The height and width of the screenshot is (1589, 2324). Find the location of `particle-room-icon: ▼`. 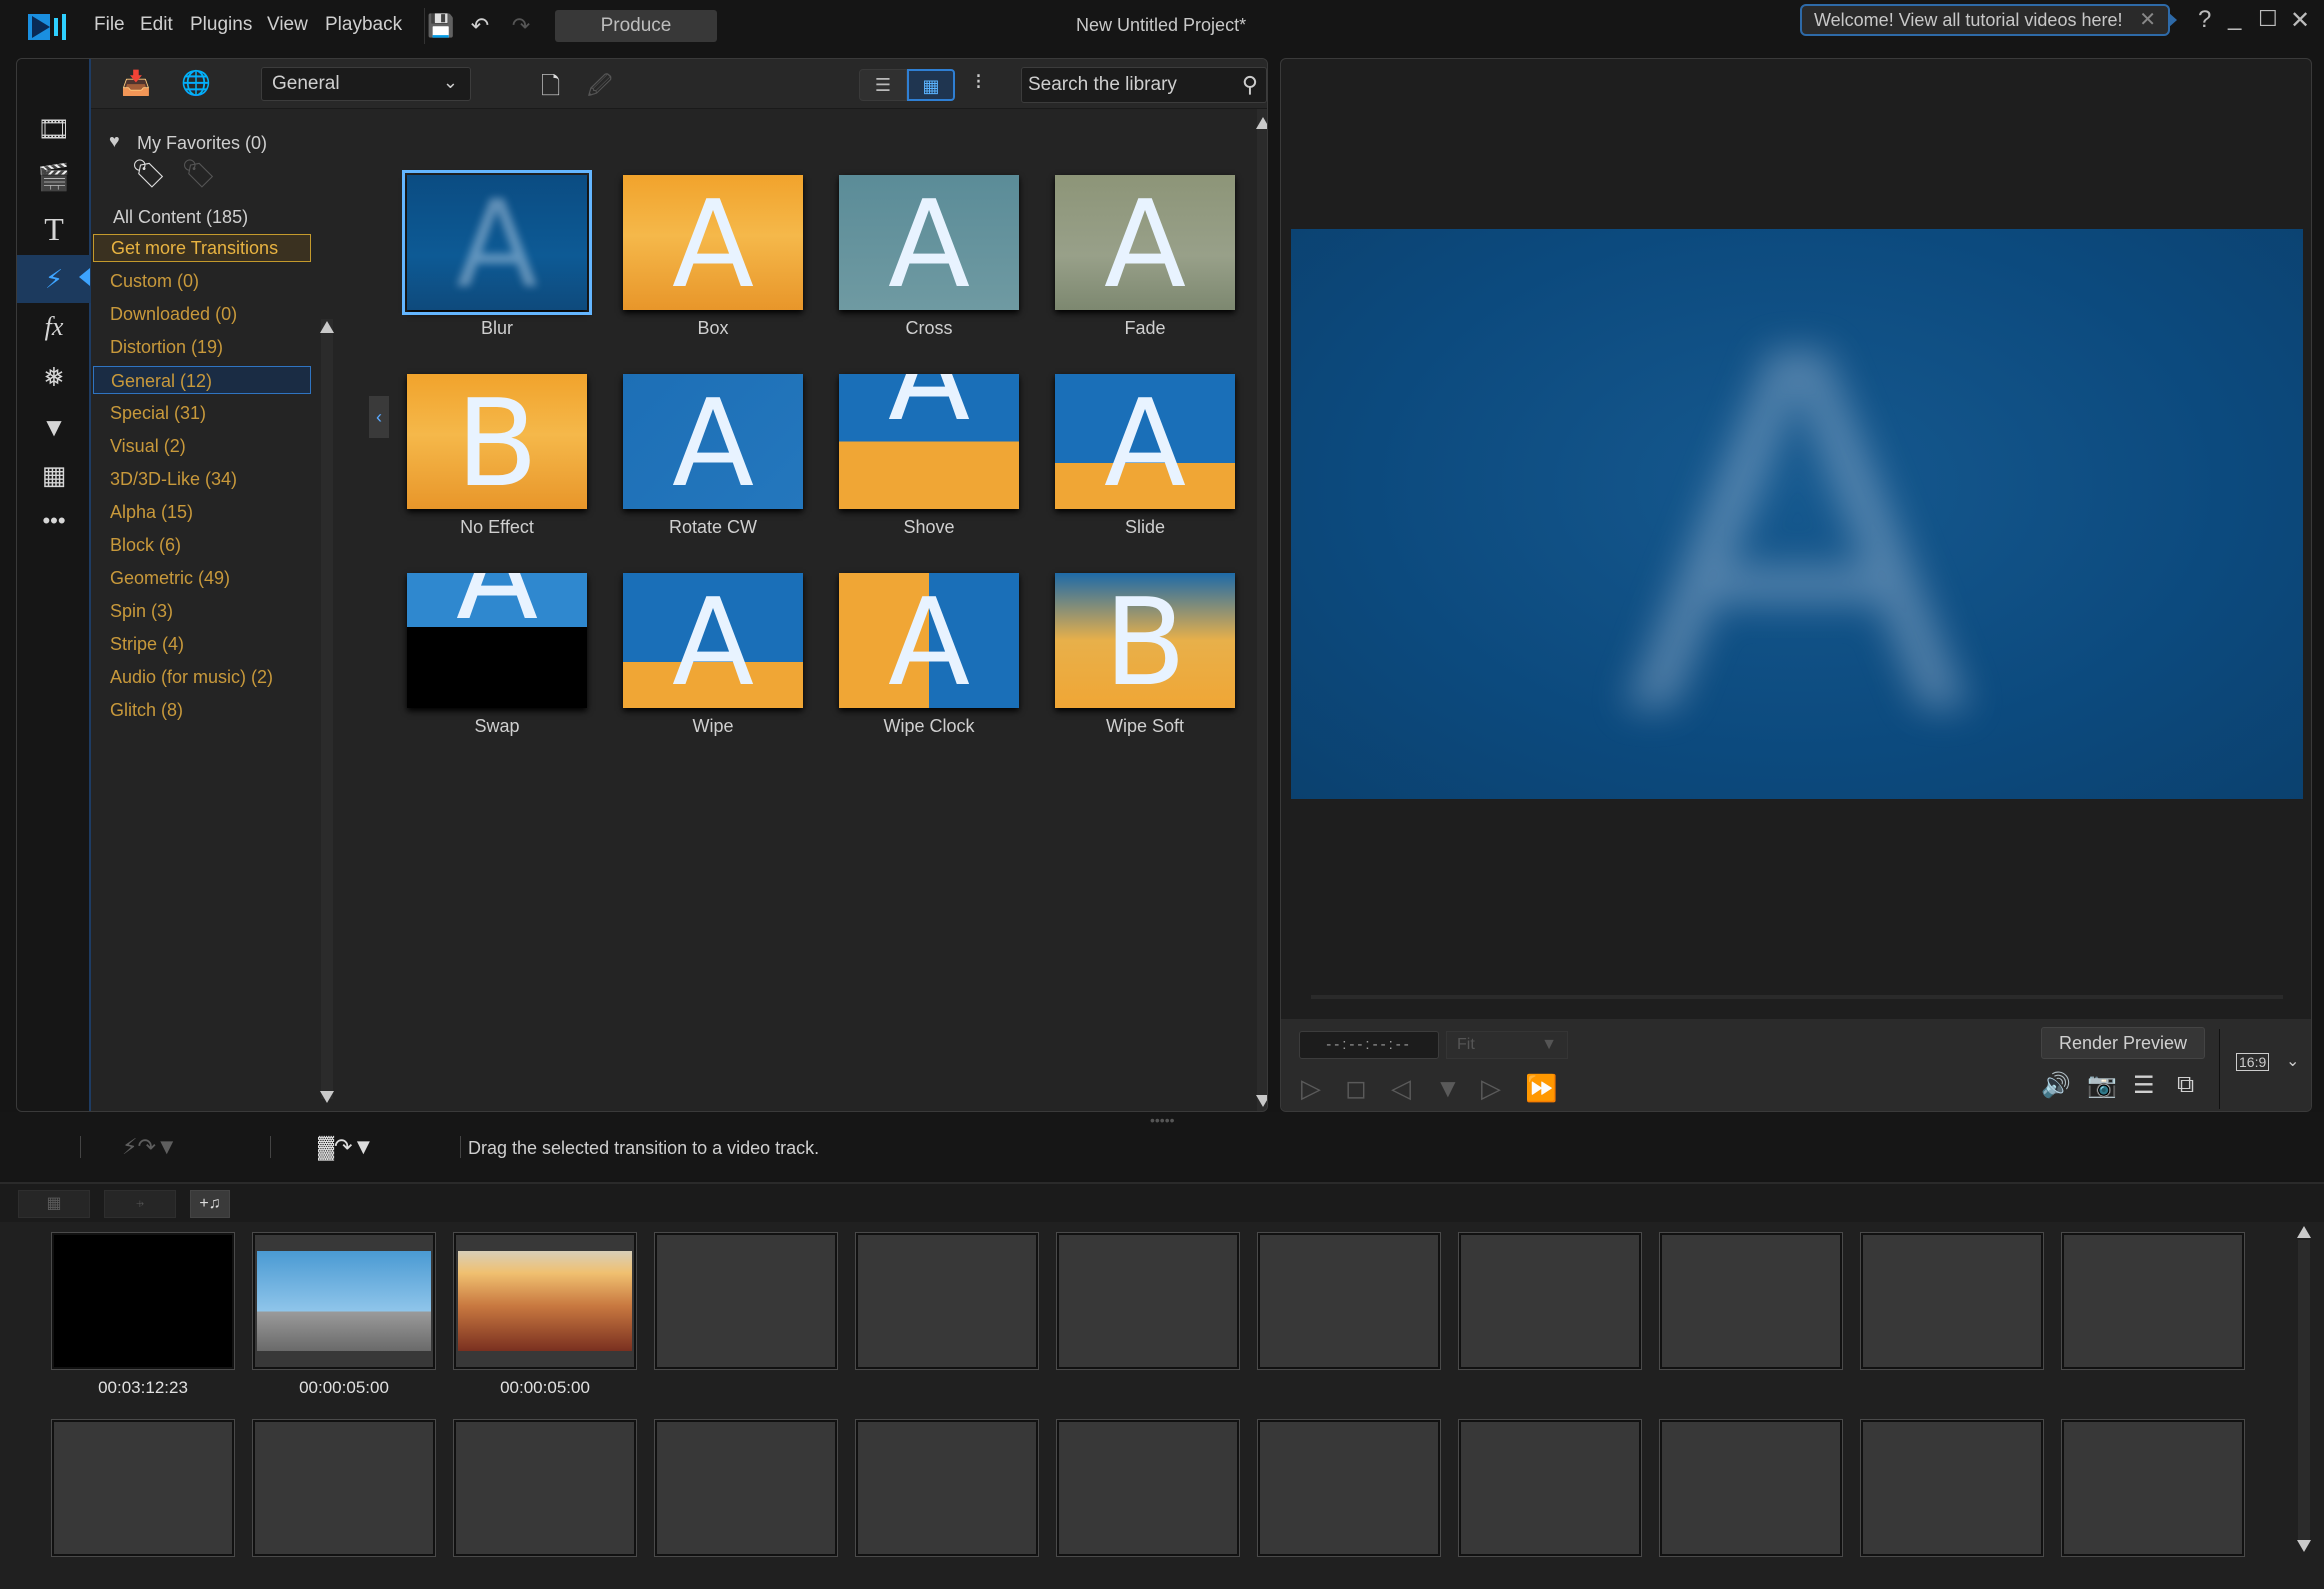

particle-room-icon: ▼ is located at coordinates (54, 427).